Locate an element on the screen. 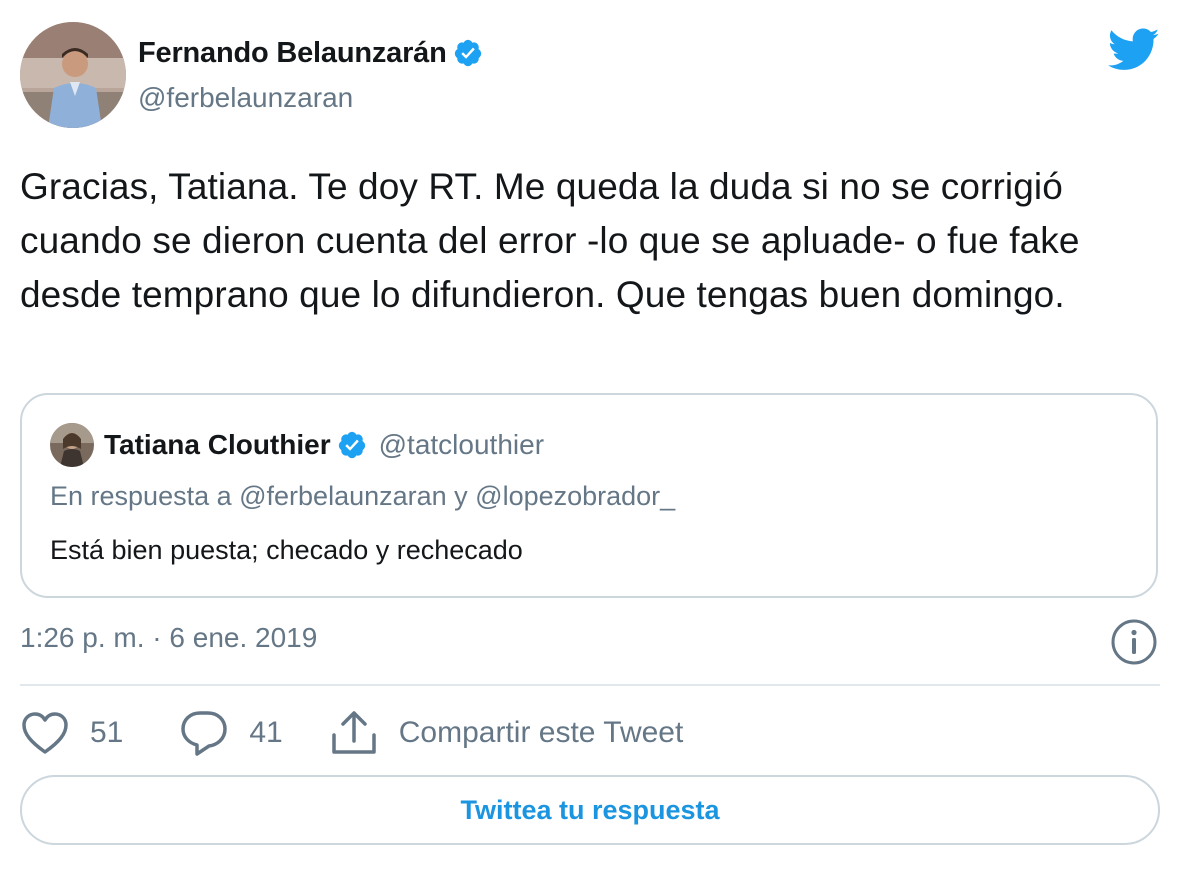 The width and height of the screenshot is (1200, 878). tweet-header: Fernando Belaunzarán @ferbelaunzaran is located at coordinates (251, 75).